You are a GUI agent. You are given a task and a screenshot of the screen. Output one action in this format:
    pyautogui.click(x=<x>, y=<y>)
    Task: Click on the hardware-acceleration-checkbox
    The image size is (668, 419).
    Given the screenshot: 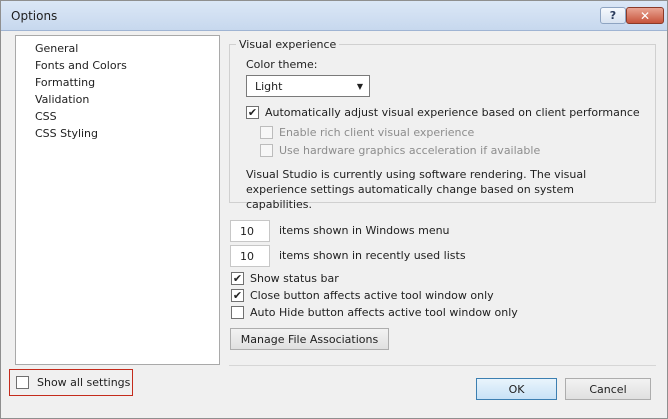 What is the action you would take?
    pyautogui.click(x=266, y=150)
    